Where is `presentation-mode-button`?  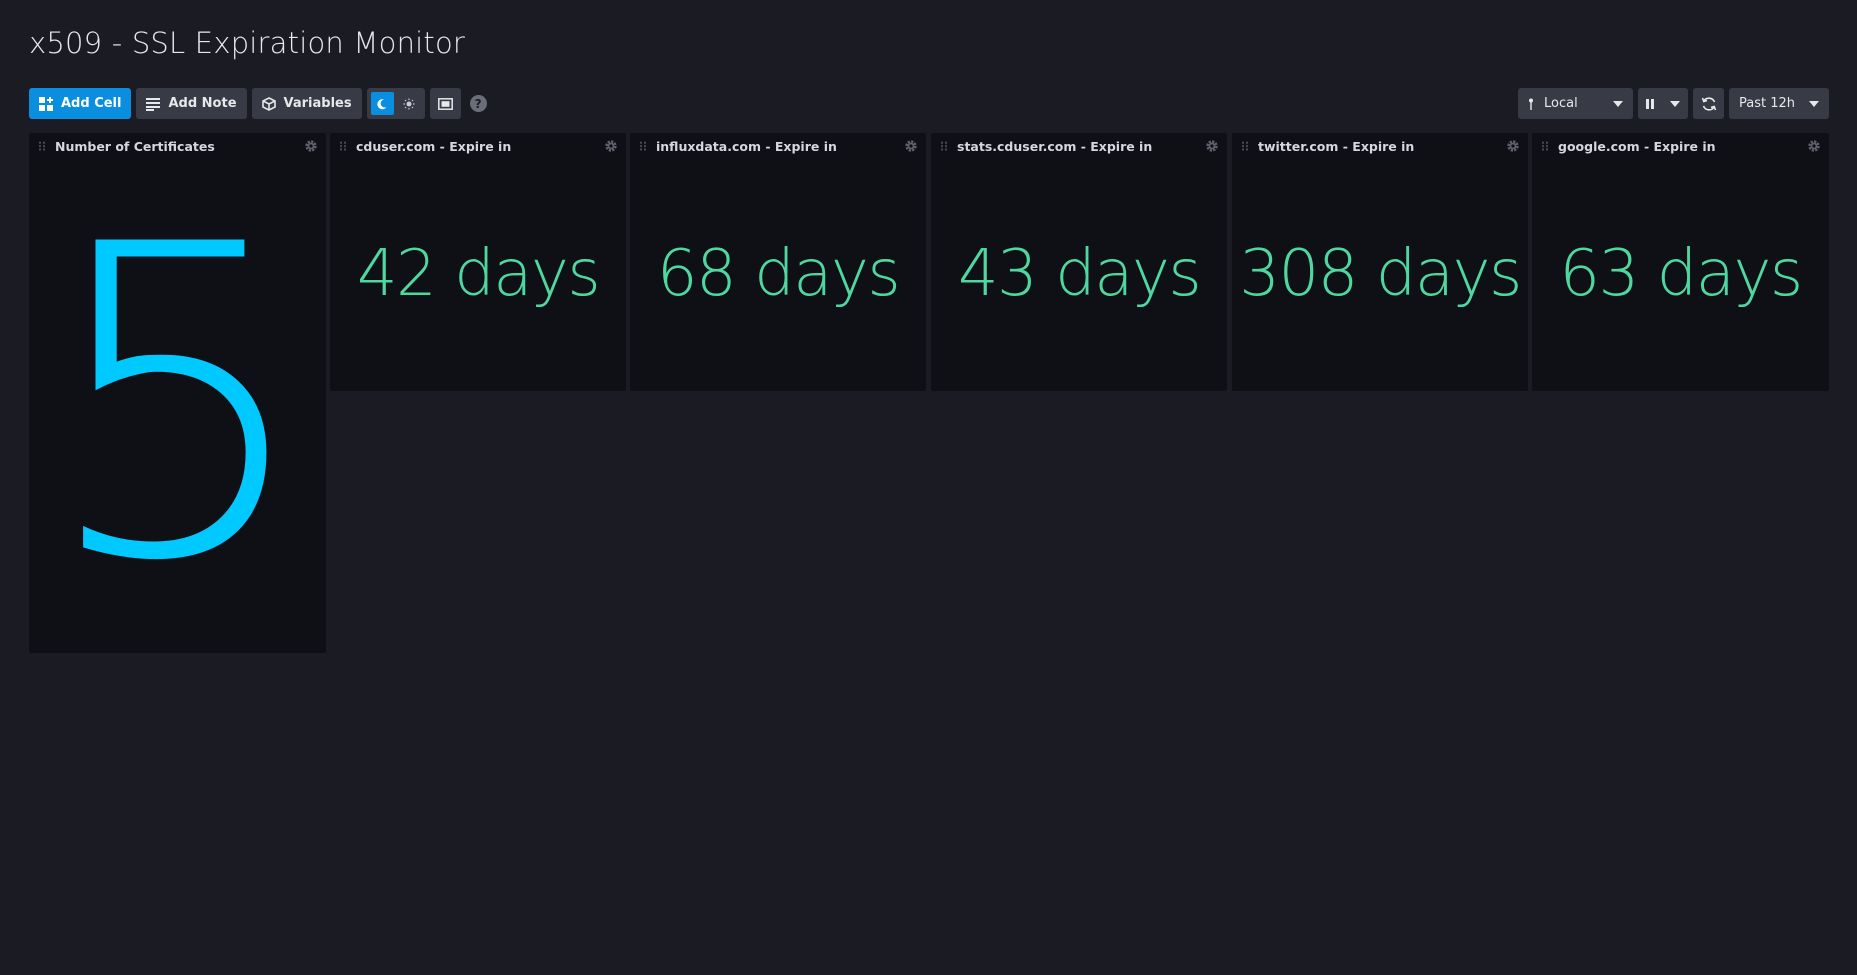
presentation-mode-button is located at coordinates (445, 103).